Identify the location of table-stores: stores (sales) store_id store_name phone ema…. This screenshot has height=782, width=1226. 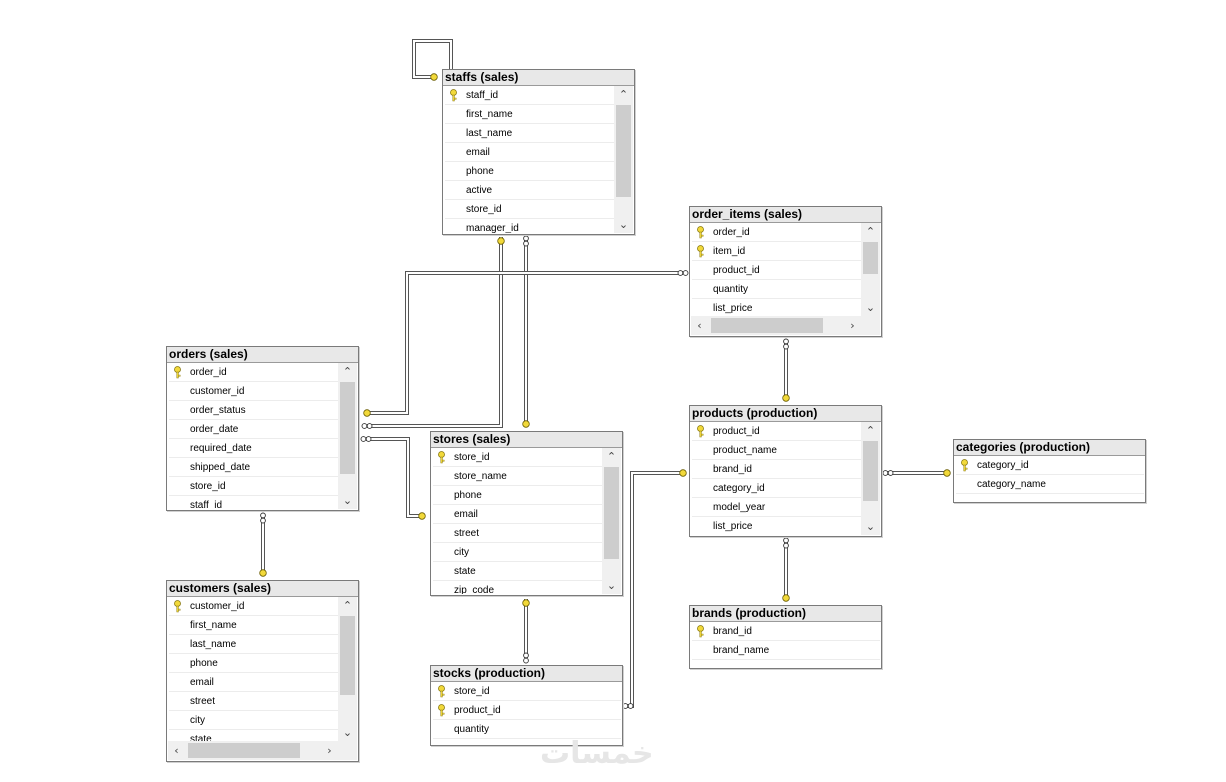
(526, 513).